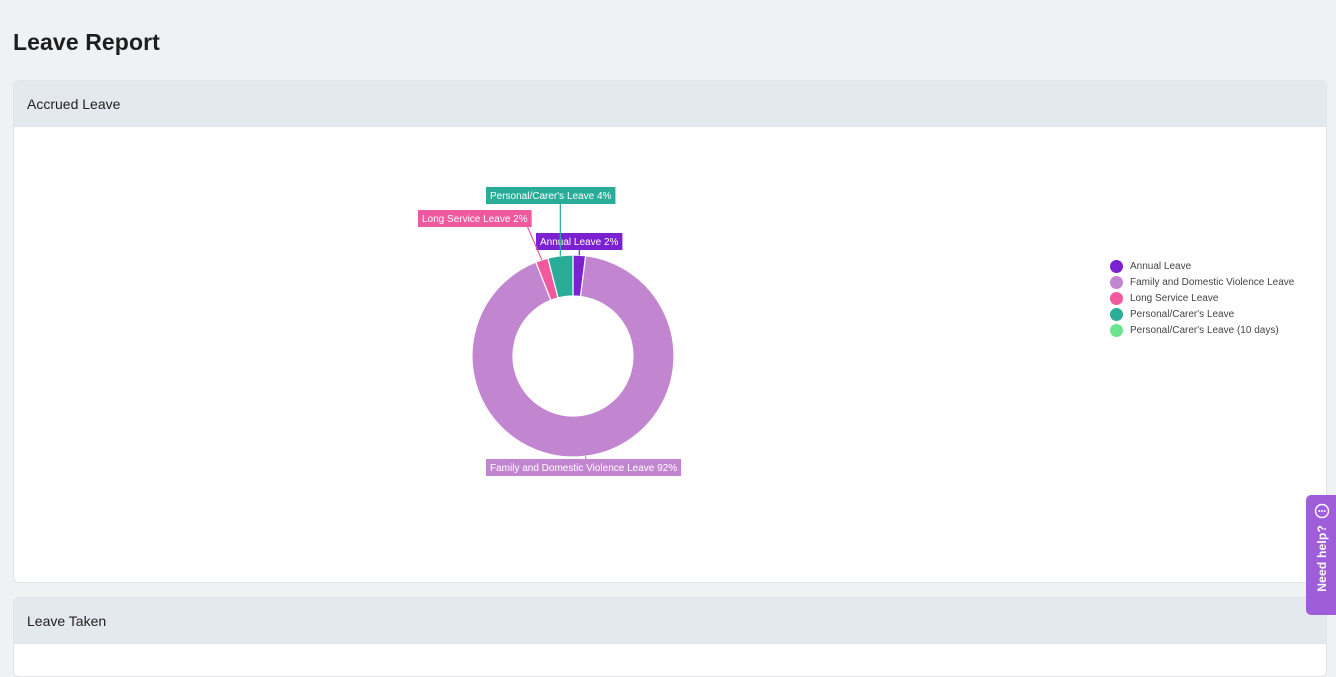 The width and height of the screenshot is (1336, 677). I want to click on slice-data-label: Personal/Carer's Leave 4%, so click(551, 196).